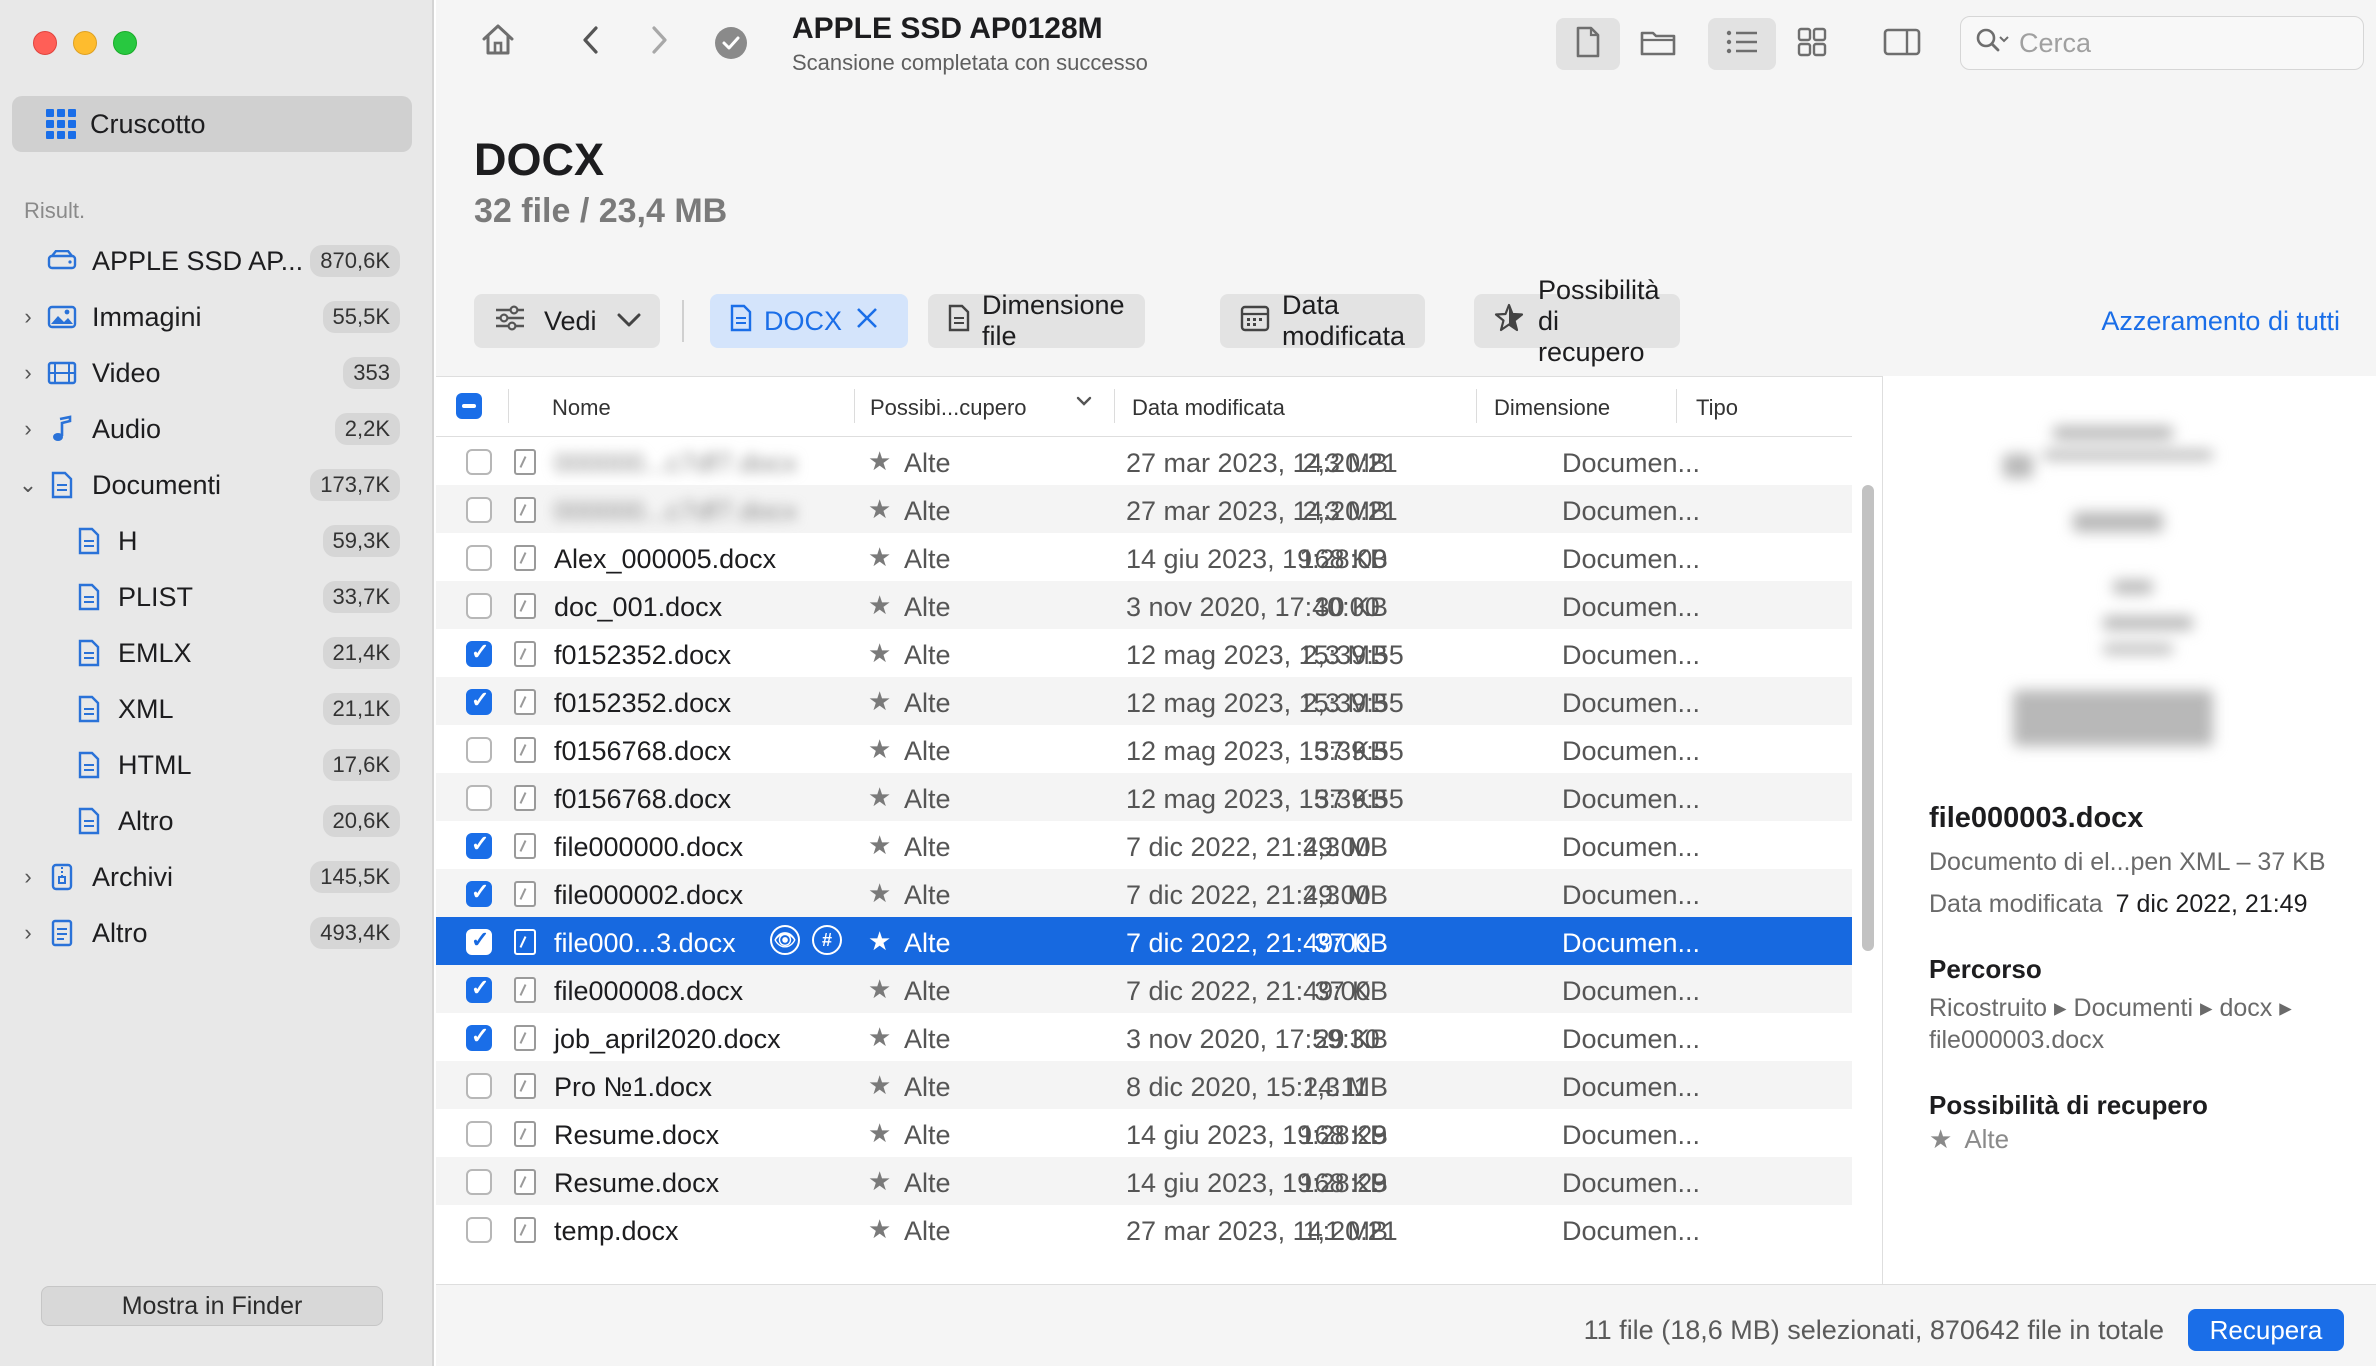 The height and width of the screenshot is (1366, 2376). Describe the element at coordinates (539, 159) in the screenshot. I see `page-title: DOCX` at that location.